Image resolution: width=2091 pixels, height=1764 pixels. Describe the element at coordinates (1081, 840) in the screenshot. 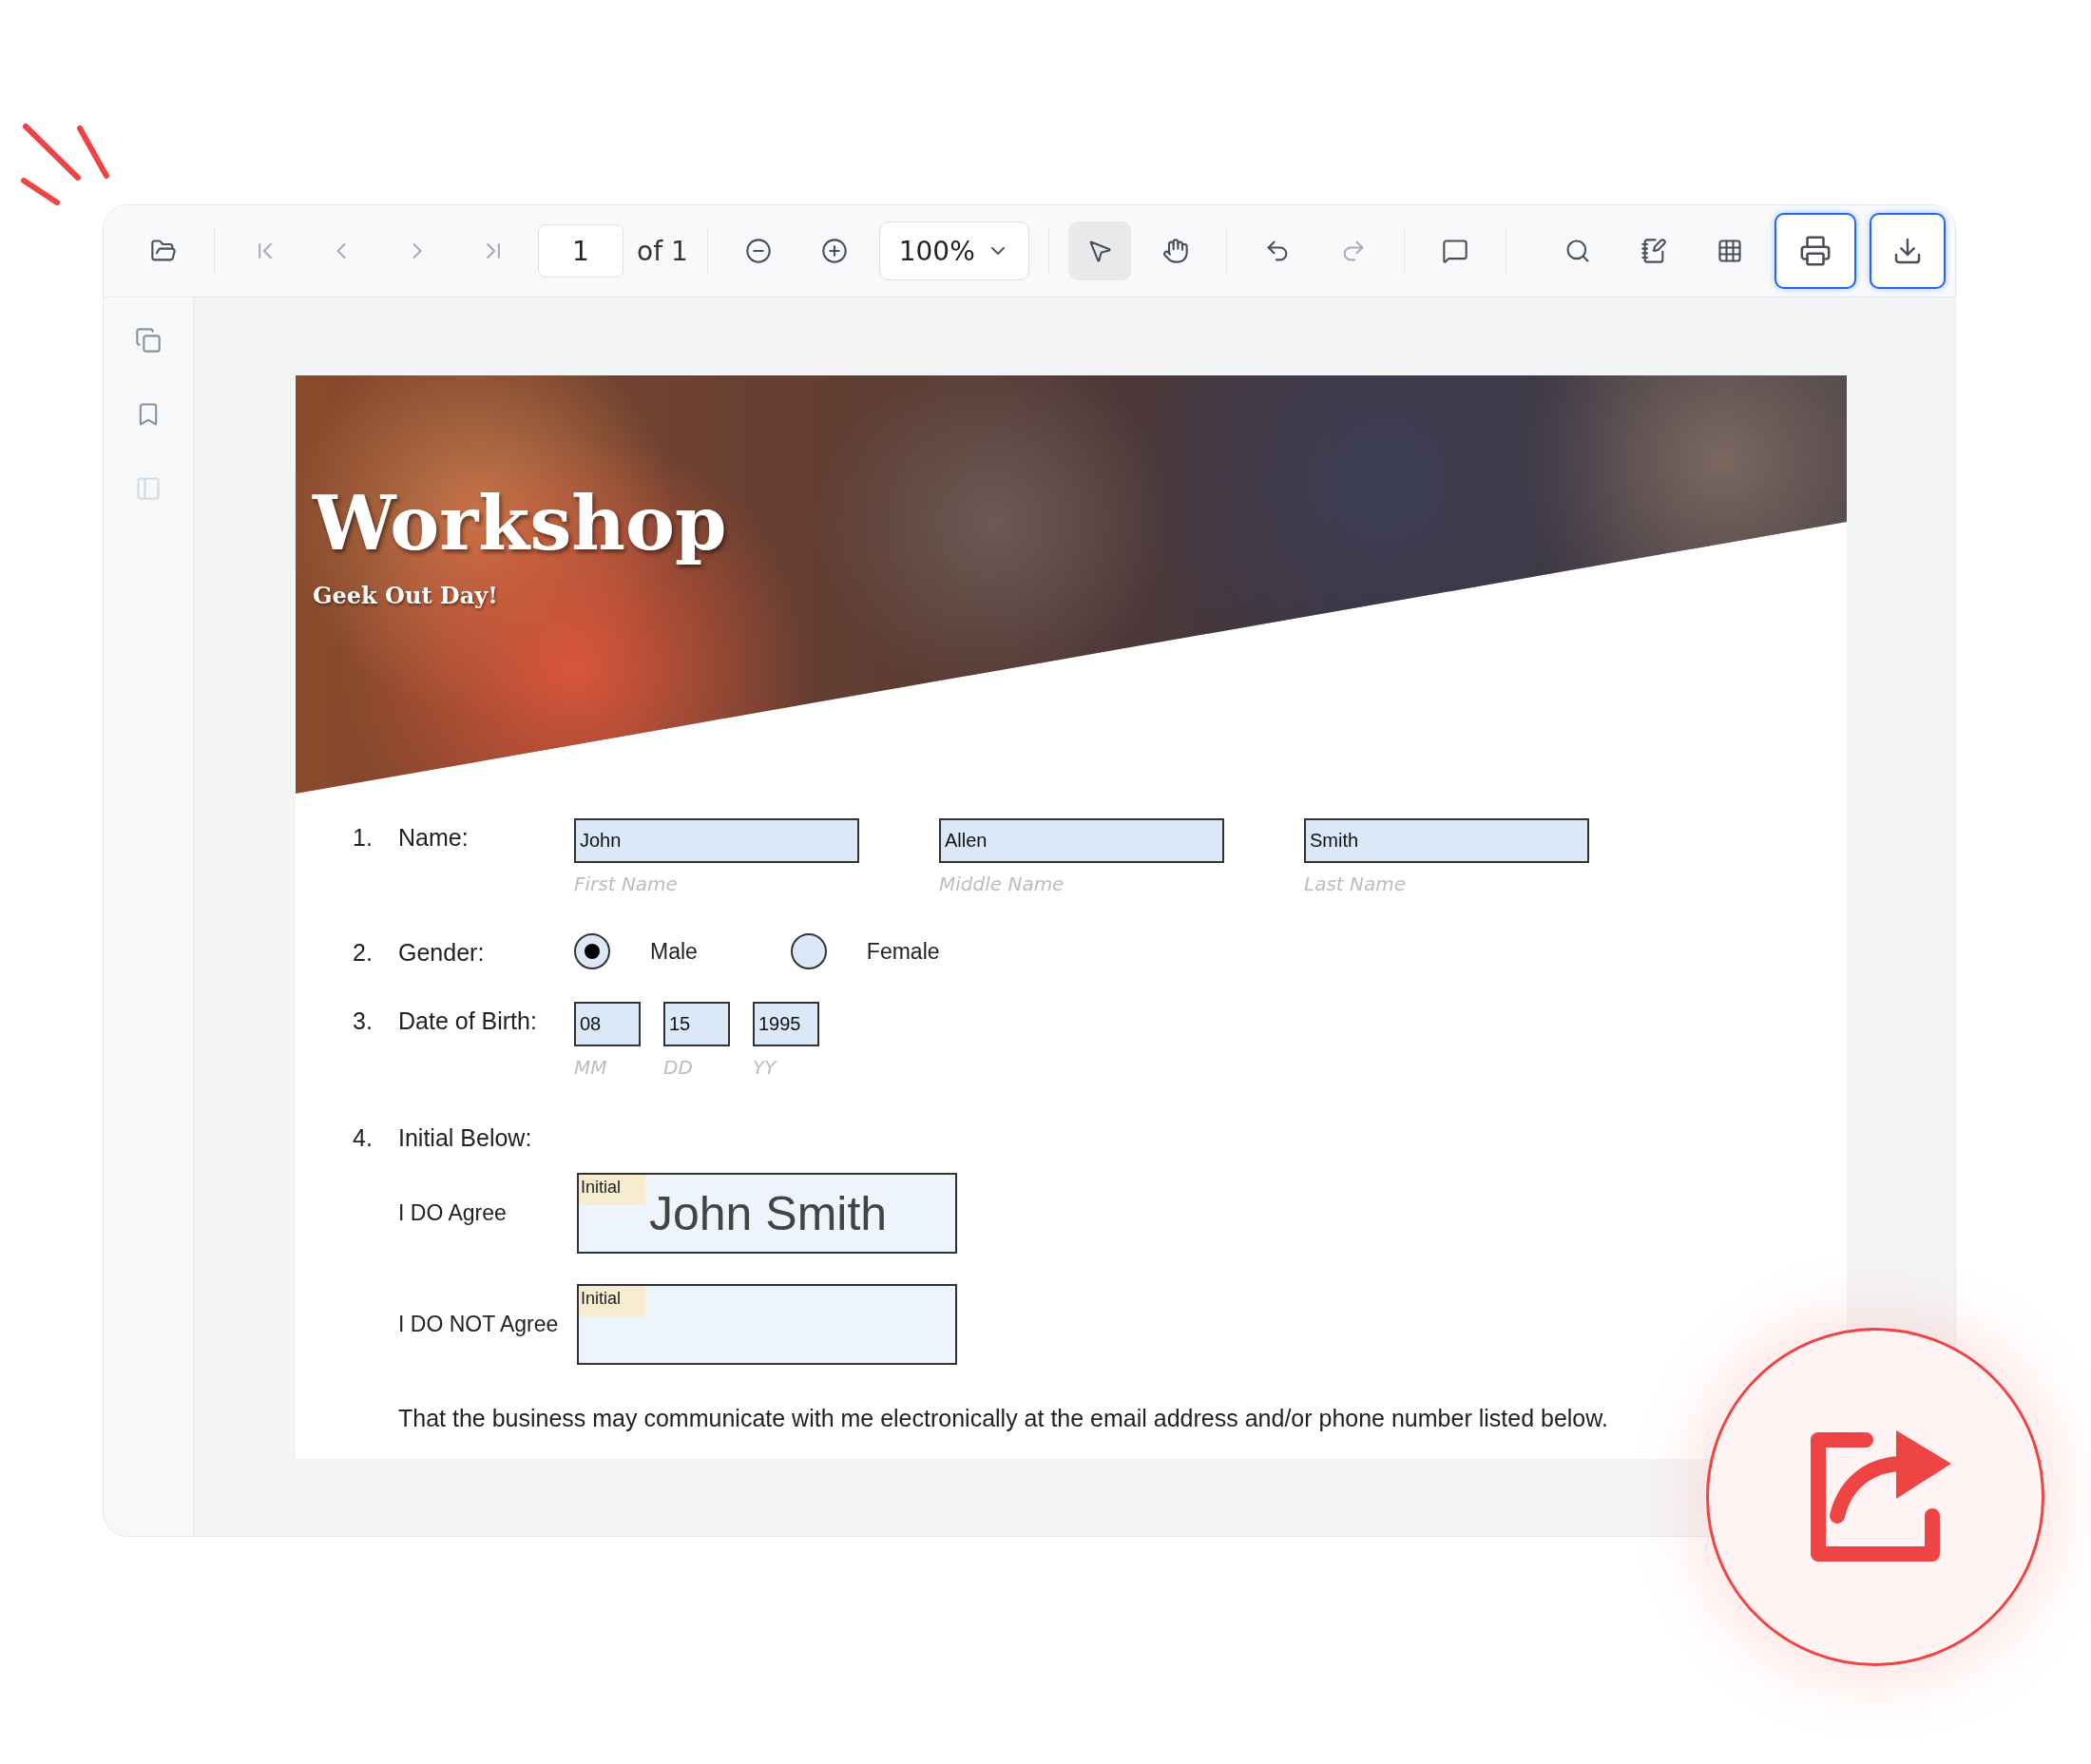

I see `input-field: Allen` at that location.